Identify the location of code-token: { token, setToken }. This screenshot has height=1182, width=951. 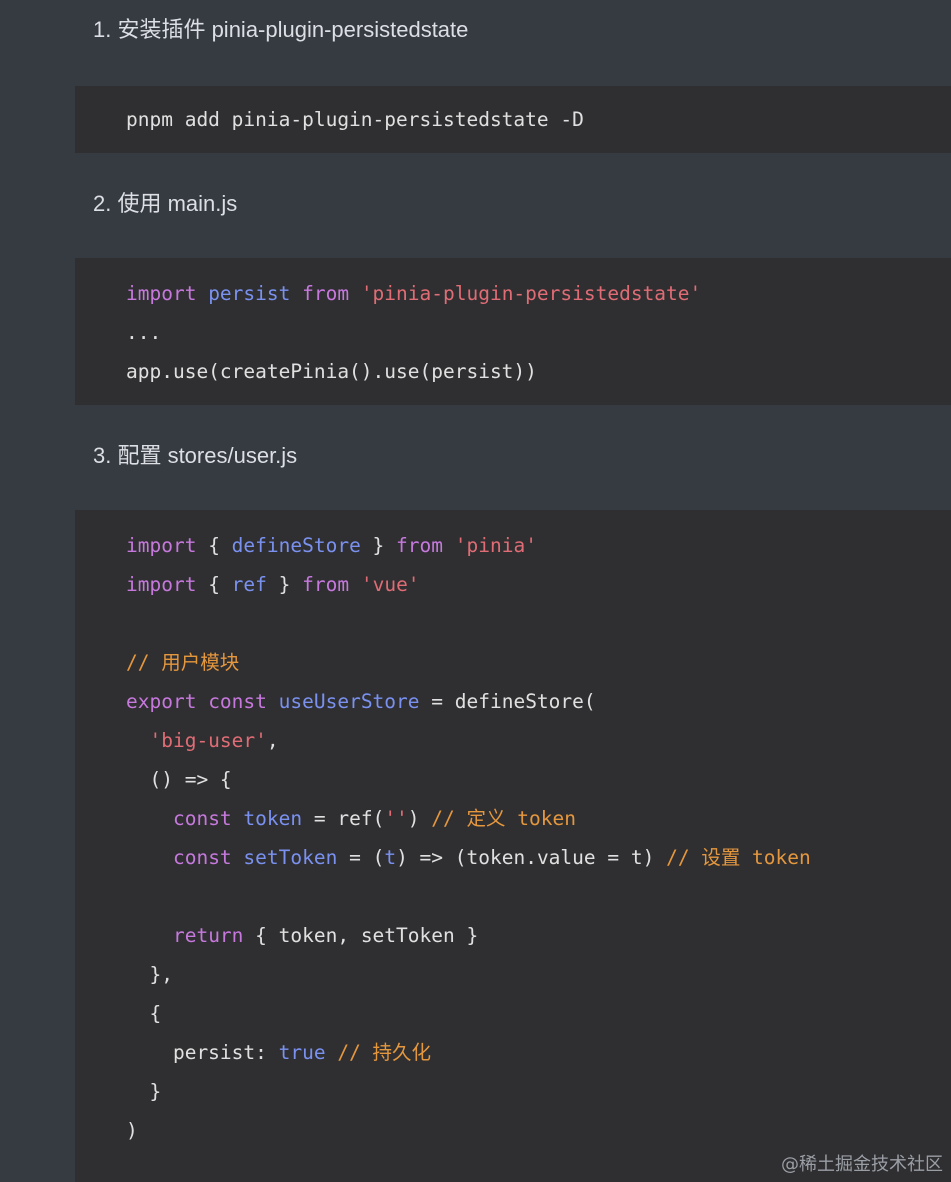
(367, 935).